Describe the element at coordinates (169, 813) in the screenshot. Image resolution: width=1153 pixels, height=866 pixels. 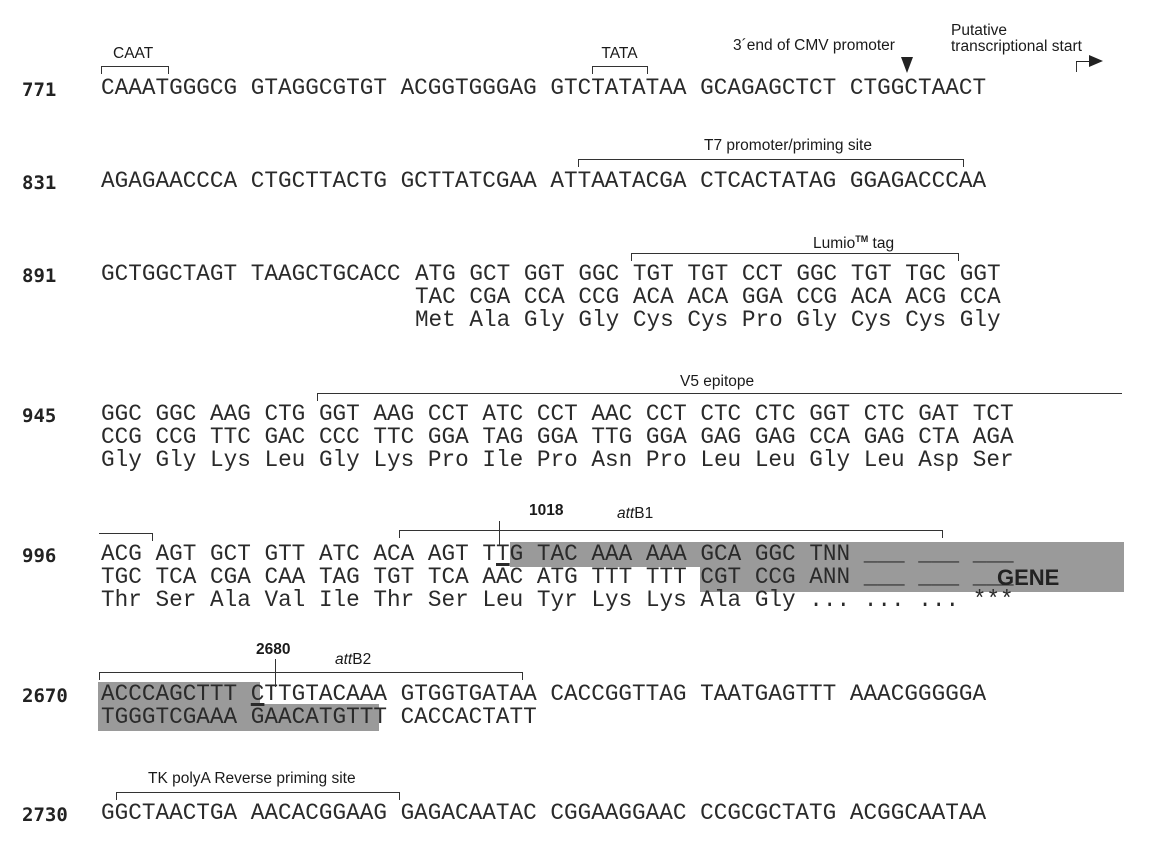
I see `sequence-group: GGCTAACTGA` at that location.